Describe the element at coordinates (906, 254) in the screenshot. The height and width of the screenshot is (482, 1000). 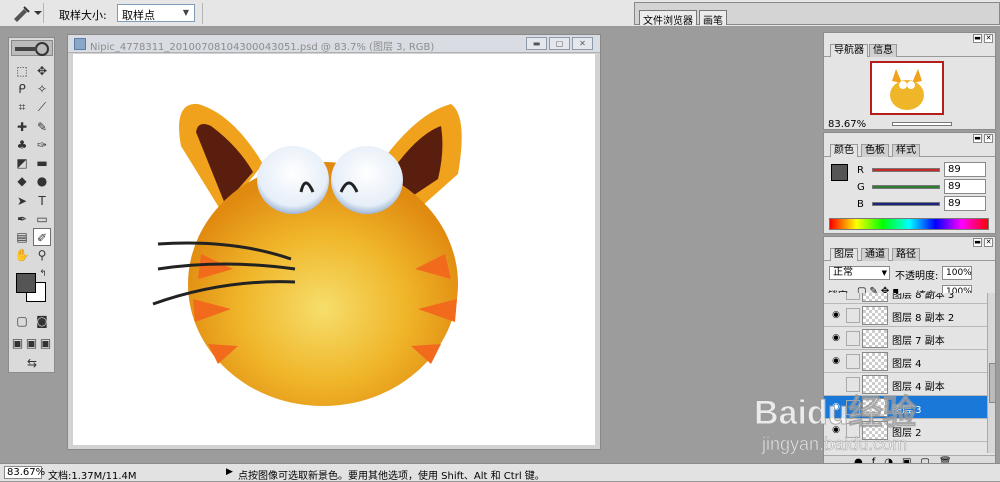
I see `tab-paths: 路径` at that location.